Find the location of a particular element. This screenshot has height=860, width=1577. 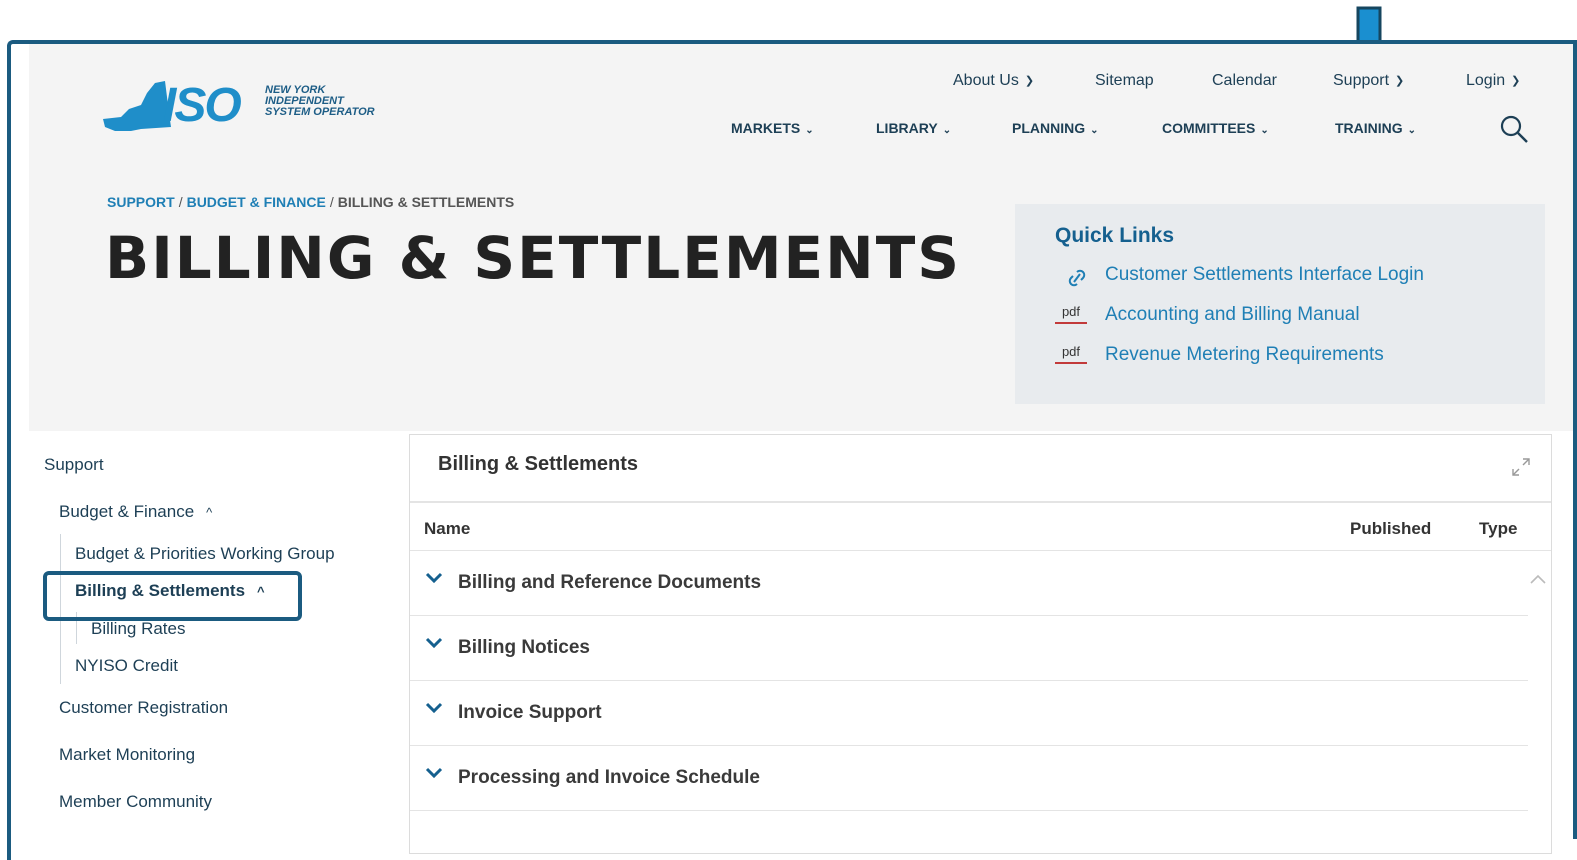

folder-row: Billing and Reference Documents is located at coordinates (969, 583).